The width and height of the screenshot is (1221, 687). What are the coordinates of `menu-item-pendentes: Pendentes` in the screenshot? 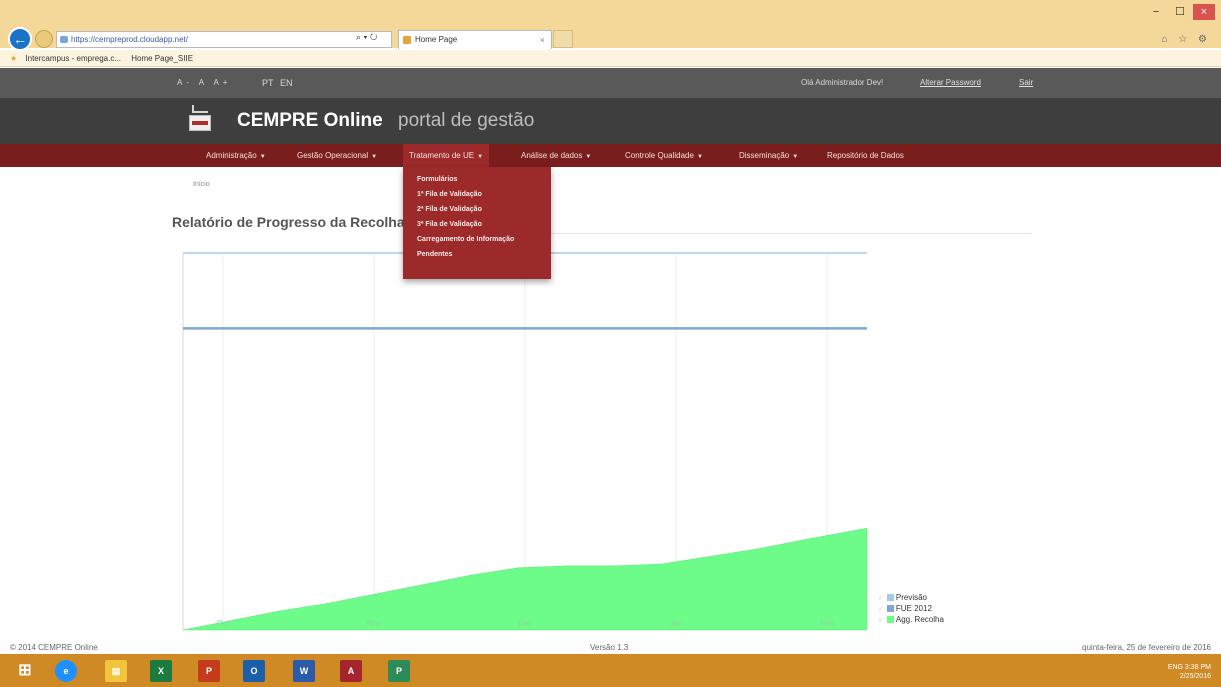 It's located at (477, 254).